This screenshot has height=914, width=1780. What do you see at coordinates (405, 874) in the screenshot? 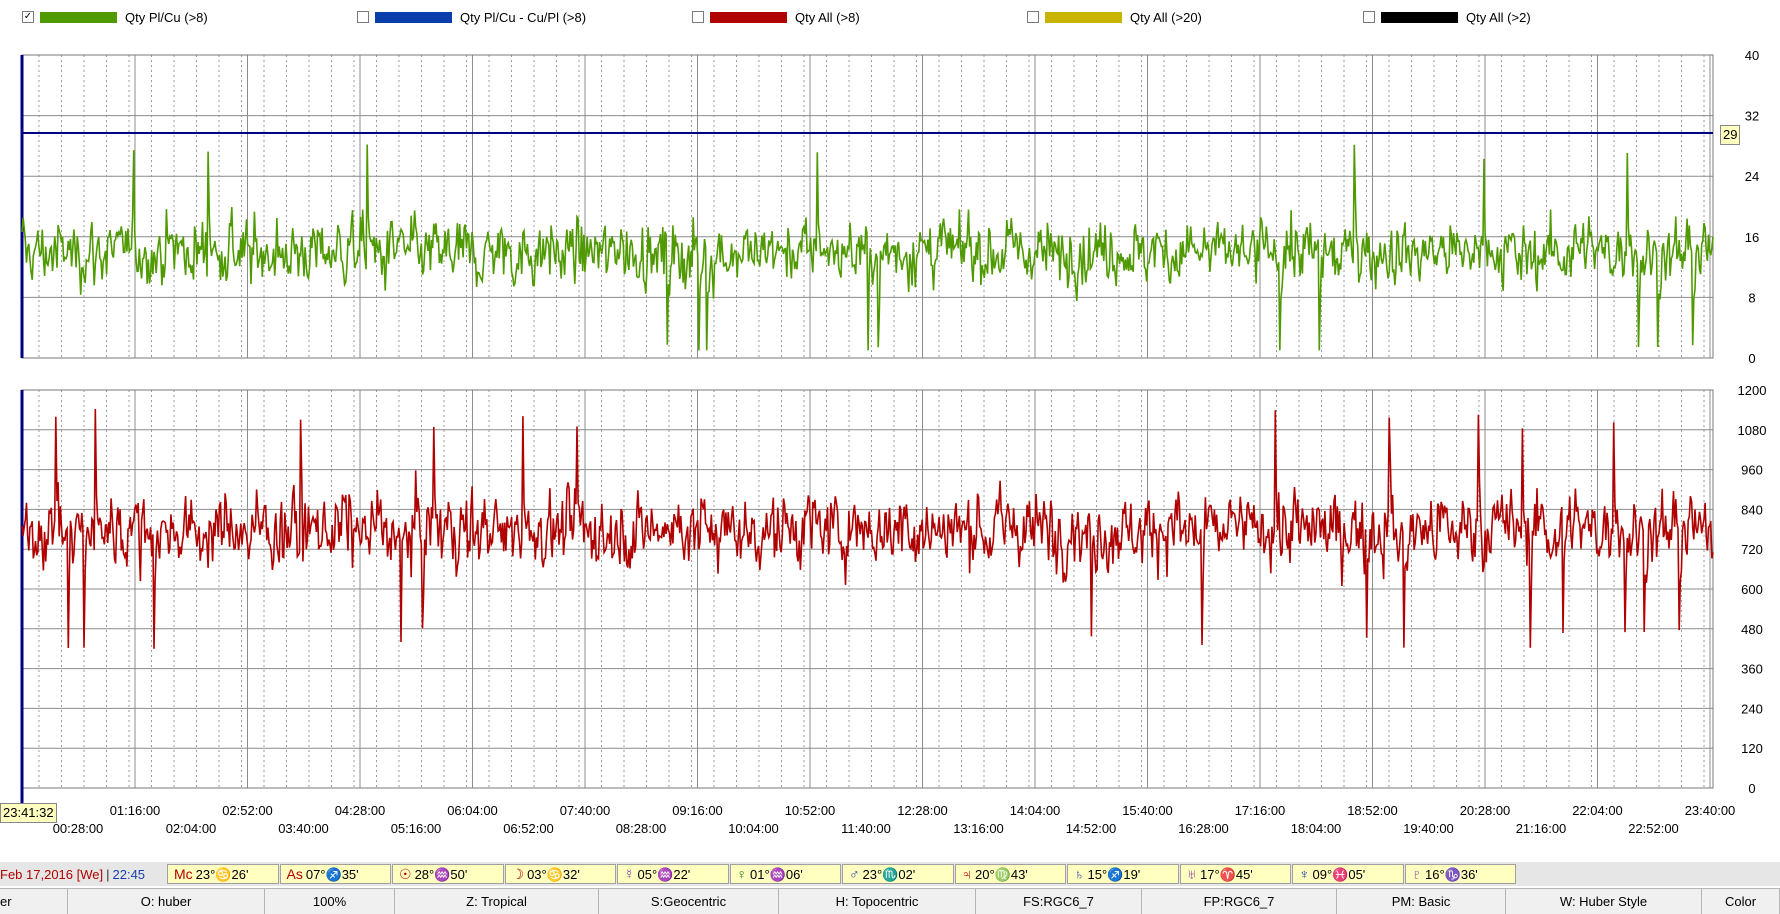
I see `planet-glyph-icon: ☉` at bounding box center [405, 874].